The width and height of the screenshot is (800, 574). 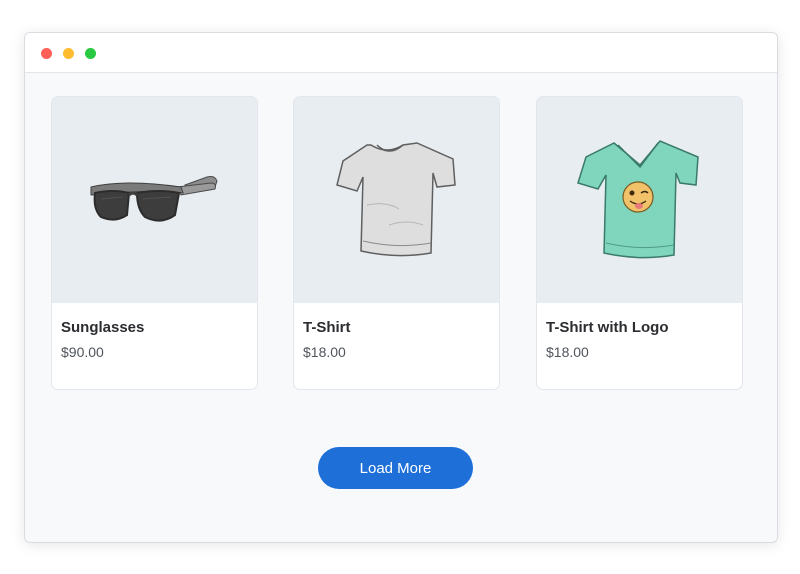 What do you see at coordinates (607, 327) in the screenshot?
I see `product-name: T-Shirt with Logo` at bounding box center [607, 327].